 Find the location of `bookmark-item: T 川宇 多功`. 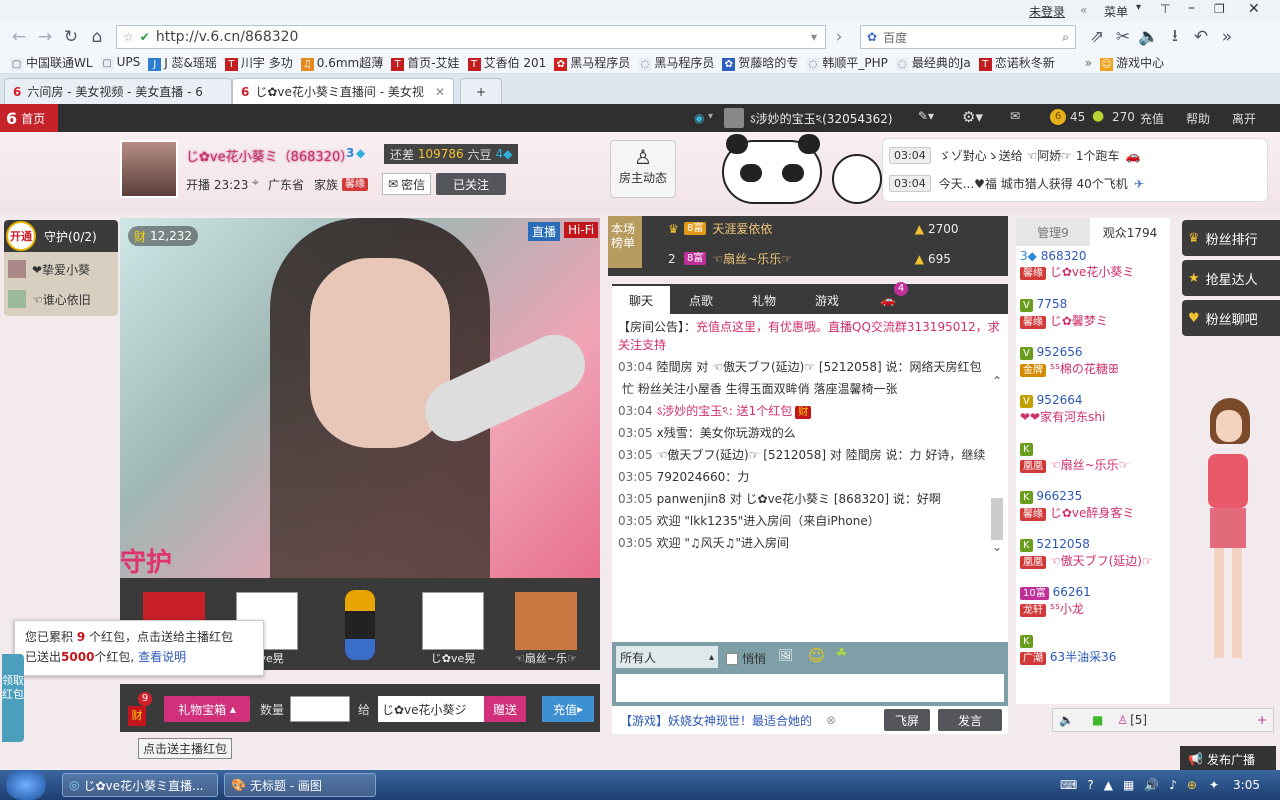

bookmark-item: T 川宇 多功 is located at coordinates (258, 62).